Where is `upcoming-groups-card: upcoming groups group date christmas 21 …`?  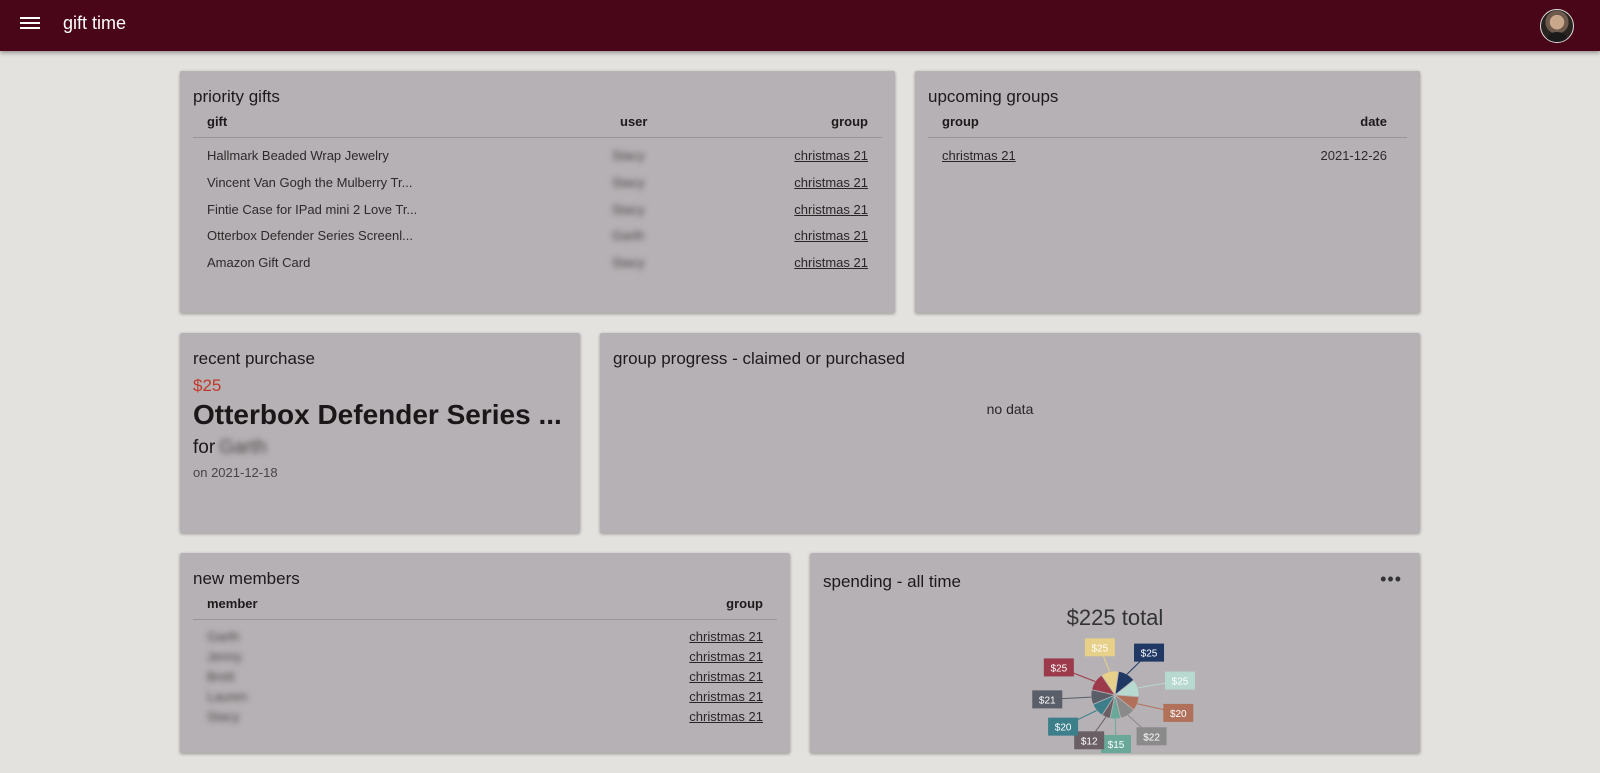
upcoming-groups-card: upcoming groups group date christmas 21 … is located at coordinates (1167, 192).